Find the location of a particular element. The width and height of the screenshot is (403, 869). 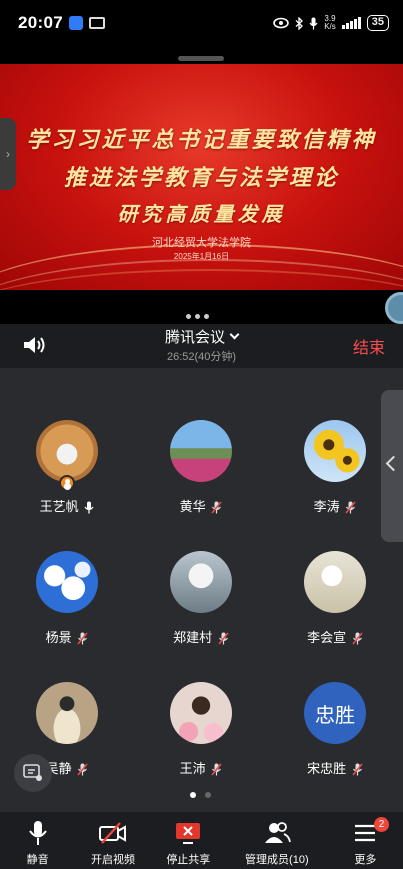

participant-tile: 郑建村 is located at coordinates (200, 606).